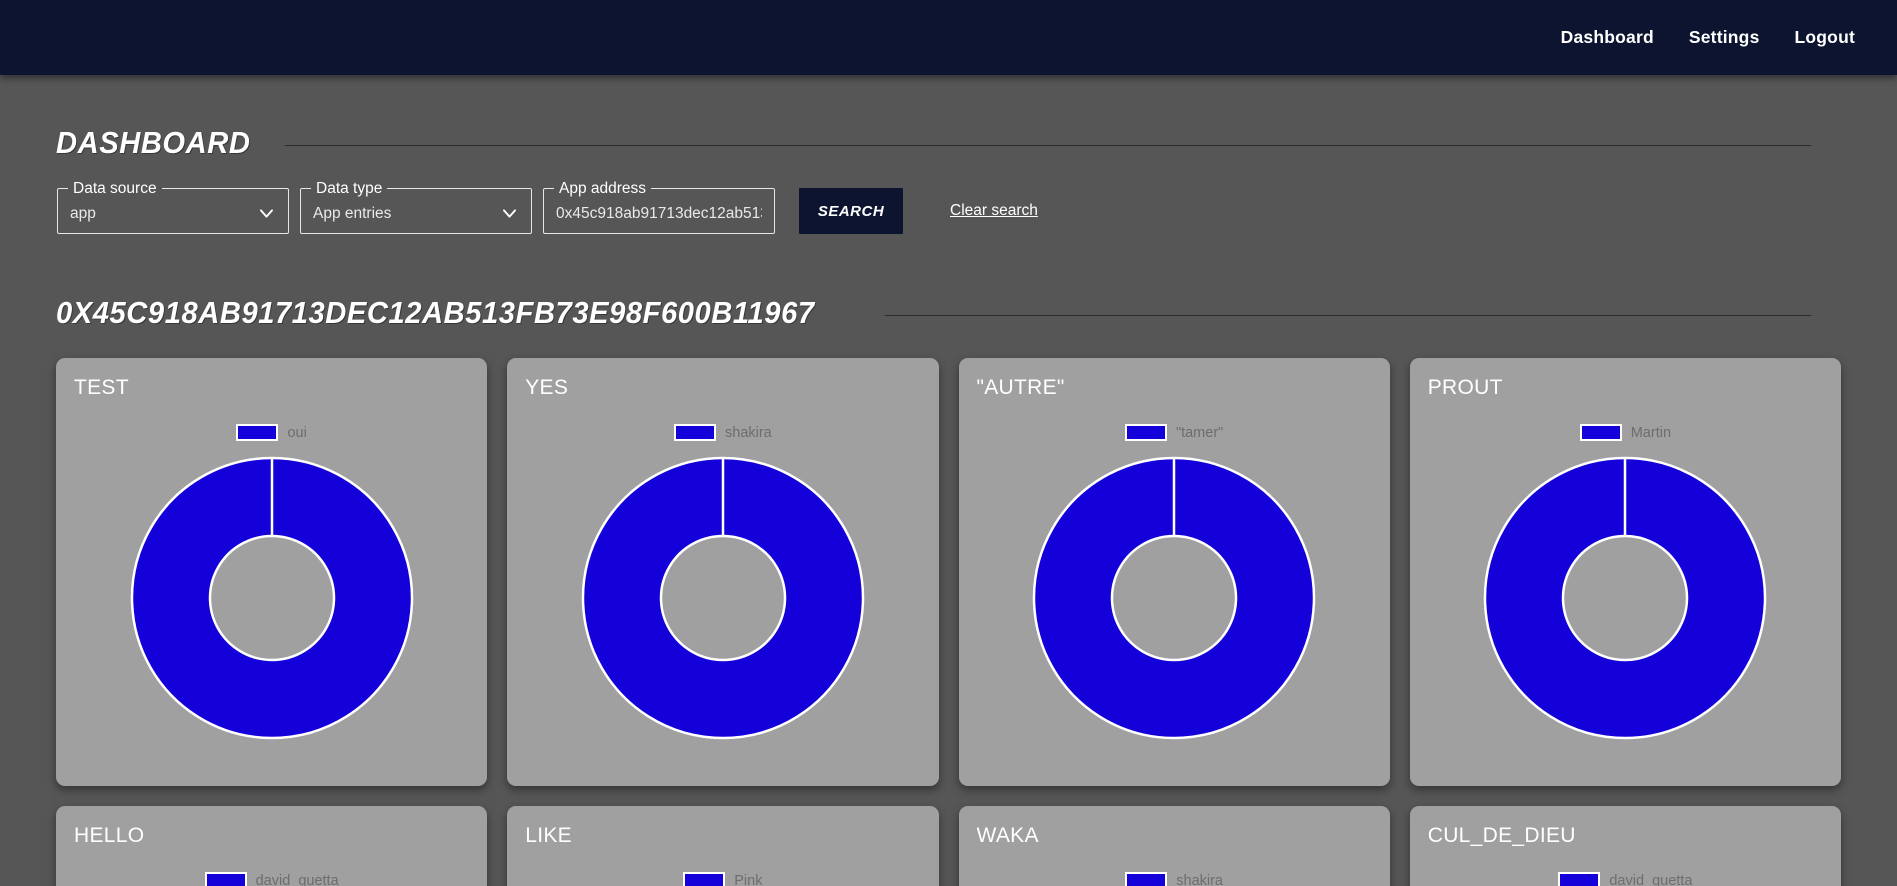 The width and height of the screenshot is (1897, 886). What do you see at coordinates (1020, 387) in the screenshot?
I see `chart-card-title: "AUTRE"` at bounding box center [1020, 387].